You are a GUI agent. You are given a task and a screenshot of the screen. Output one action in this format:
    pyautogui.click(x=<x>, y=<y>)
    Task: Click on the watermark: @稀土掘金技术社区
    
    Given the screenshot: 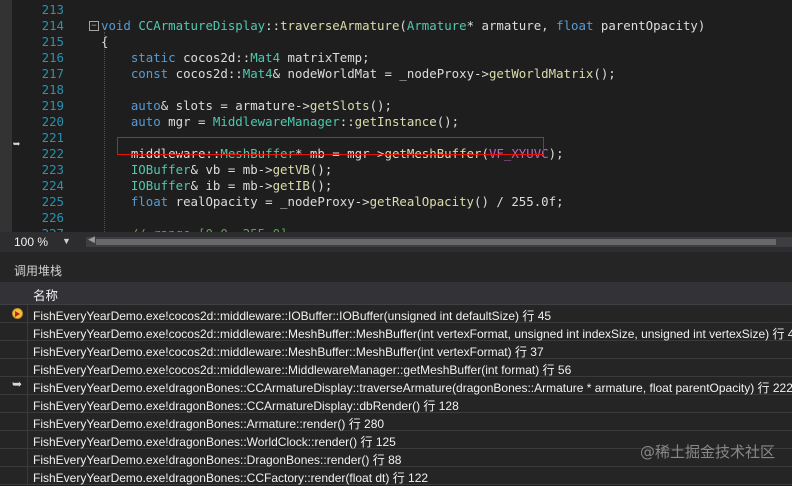 What is the action you would take?
    pyautogui.click(x=708, y=452)
    